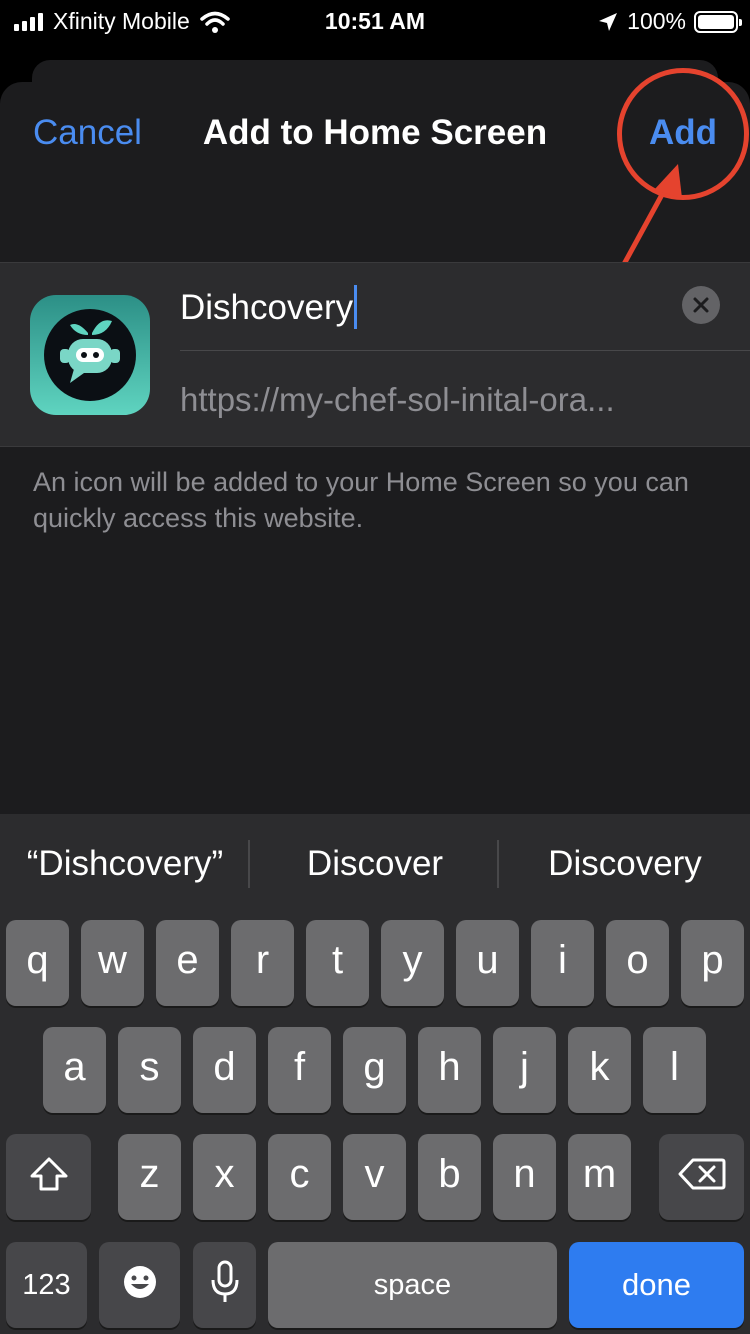 The height and width of the screenshot is (1334, 750). I want to click on done-key: done, so click(656, 1285).